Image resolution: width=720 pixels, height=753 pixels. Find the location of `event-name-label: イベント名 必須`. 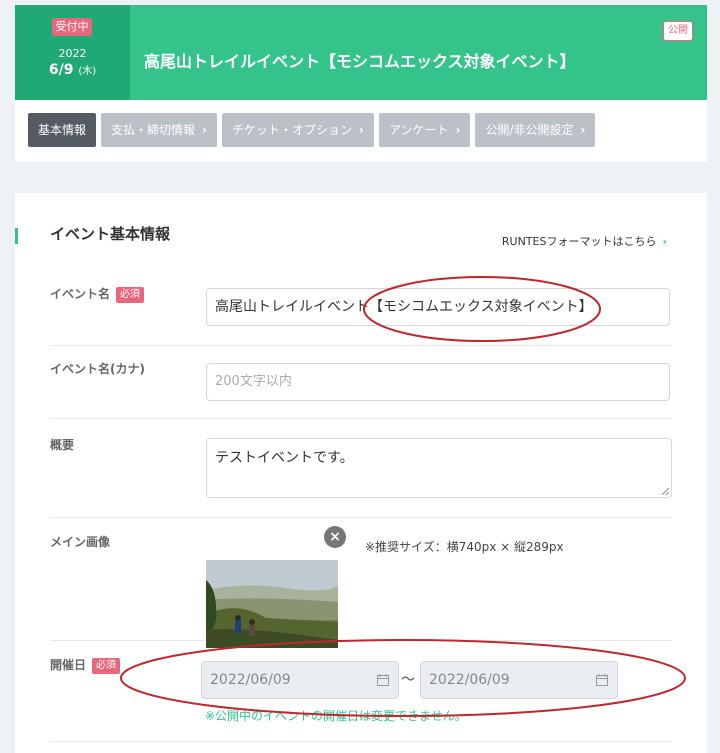

event-name-label: イベント名 必須 is located at coordinates (97, 294).